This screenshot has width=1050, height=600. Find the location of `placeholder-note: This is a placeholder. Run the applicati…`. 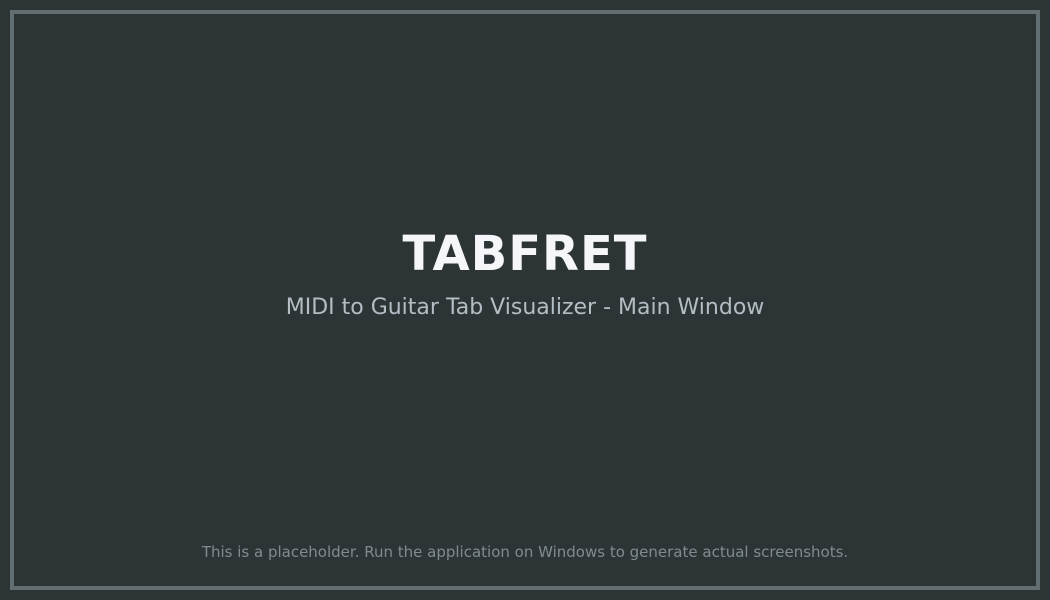

placeholder-note: This is a placeholder. Run the applicati… is located at coordinates (525, 552).